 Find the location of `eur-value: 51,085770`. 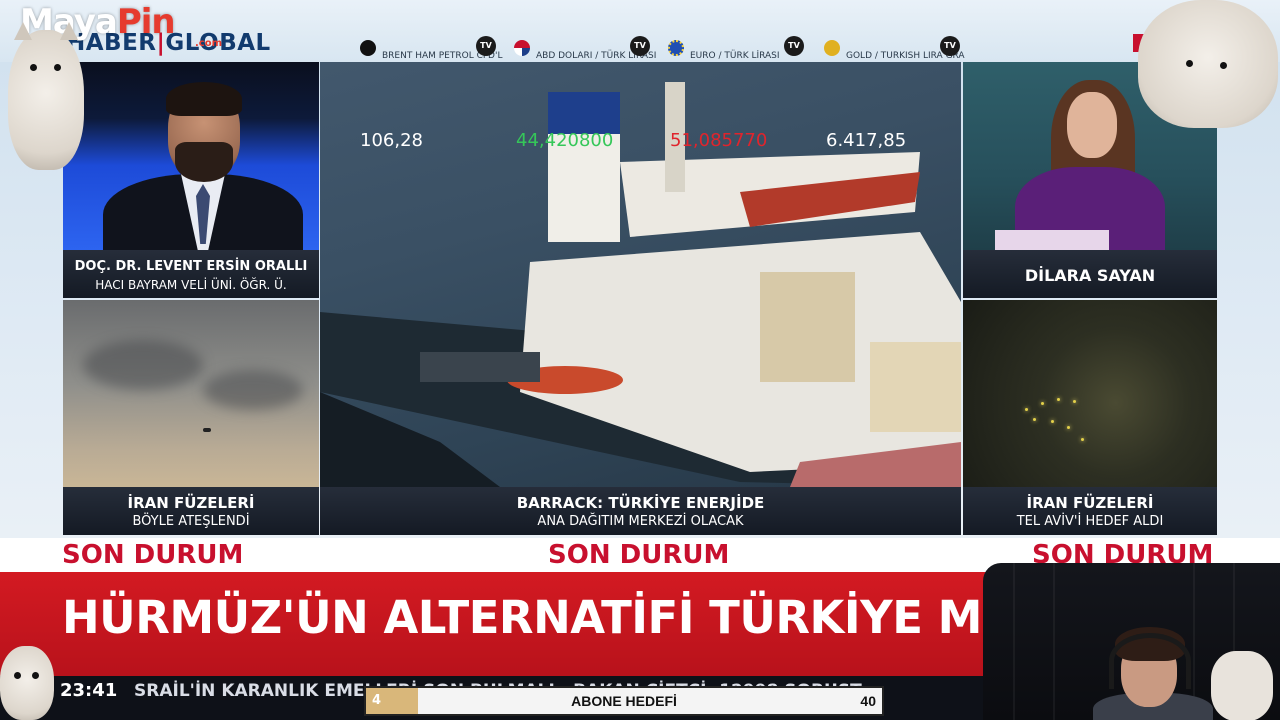

eur-value: 51,085770 is located at coordinates (719, 140).